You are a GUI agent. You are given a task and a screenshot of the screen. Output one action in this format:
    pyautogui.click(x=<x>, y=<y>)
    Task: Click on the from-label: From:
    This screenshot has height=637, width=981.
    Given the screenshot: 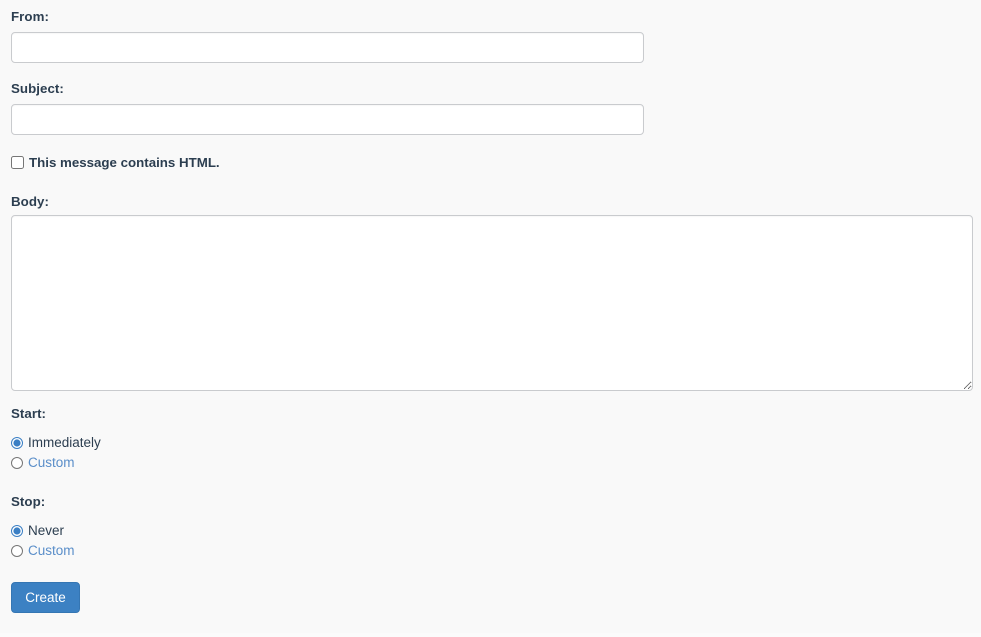 What is the action you would take?
    pyautogui.click(x=30, y=16)
    